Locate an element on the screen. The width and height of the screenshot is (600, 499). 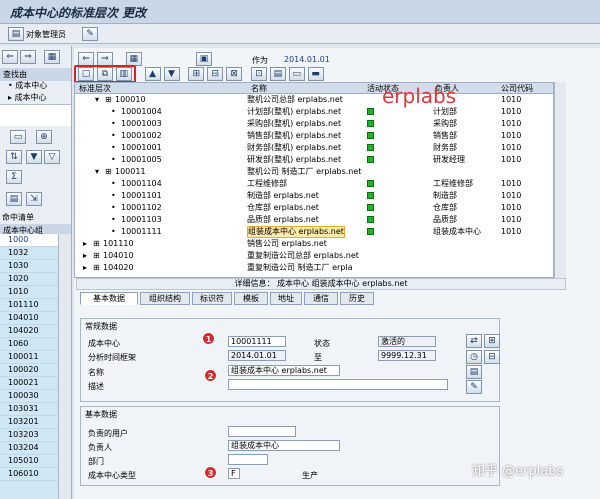
description-field is located at coordinates (338, 384).